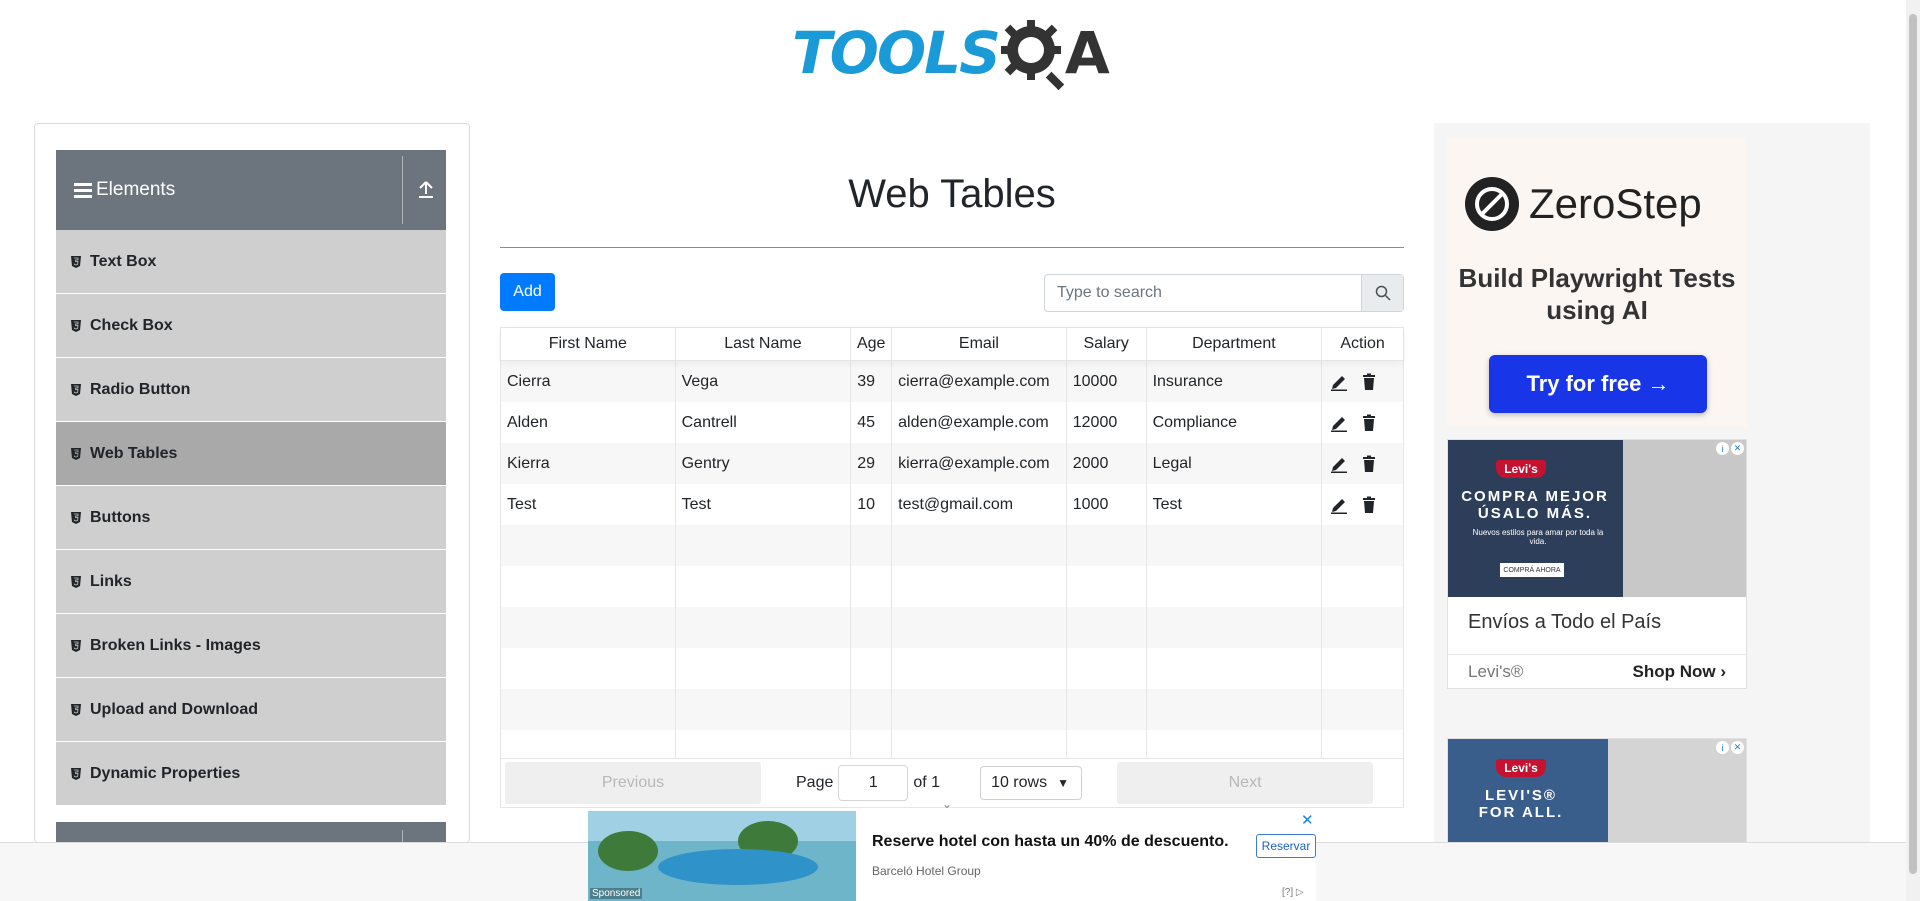 The image size is (1920, 901). I want to click on levis-small-cta: COMPRÁ AHORA, so click(1532, 570).